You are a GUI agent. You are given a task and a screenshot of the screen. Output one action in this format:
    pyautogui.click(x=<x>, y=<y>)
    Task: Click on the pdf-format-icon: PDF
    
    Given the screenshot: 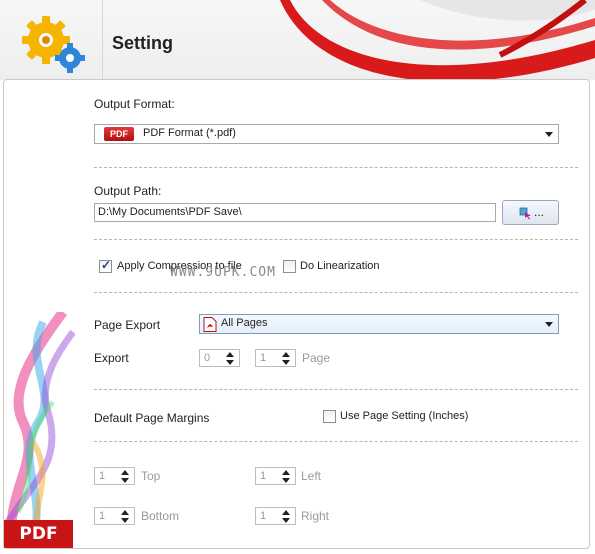 What is the action you would take?
    pyautogui.click(x=119, y=134)
    